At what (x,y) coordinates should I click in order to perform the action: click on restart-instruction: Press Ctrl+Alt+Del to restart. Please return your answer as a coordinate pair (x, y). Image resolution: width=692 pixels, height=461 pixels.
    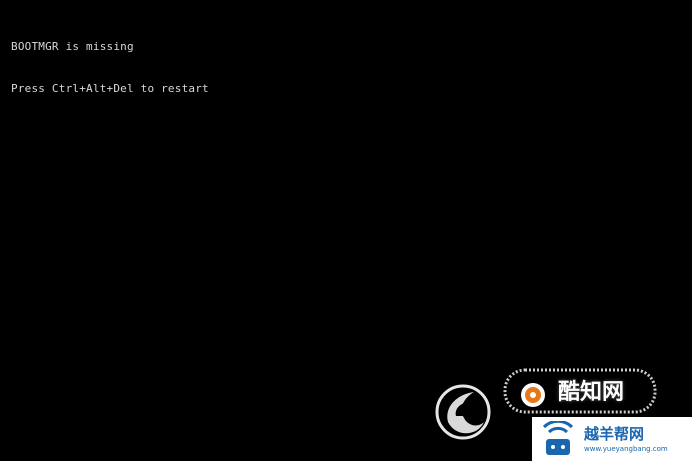
    Looking at the image, I should click on (110, 88).